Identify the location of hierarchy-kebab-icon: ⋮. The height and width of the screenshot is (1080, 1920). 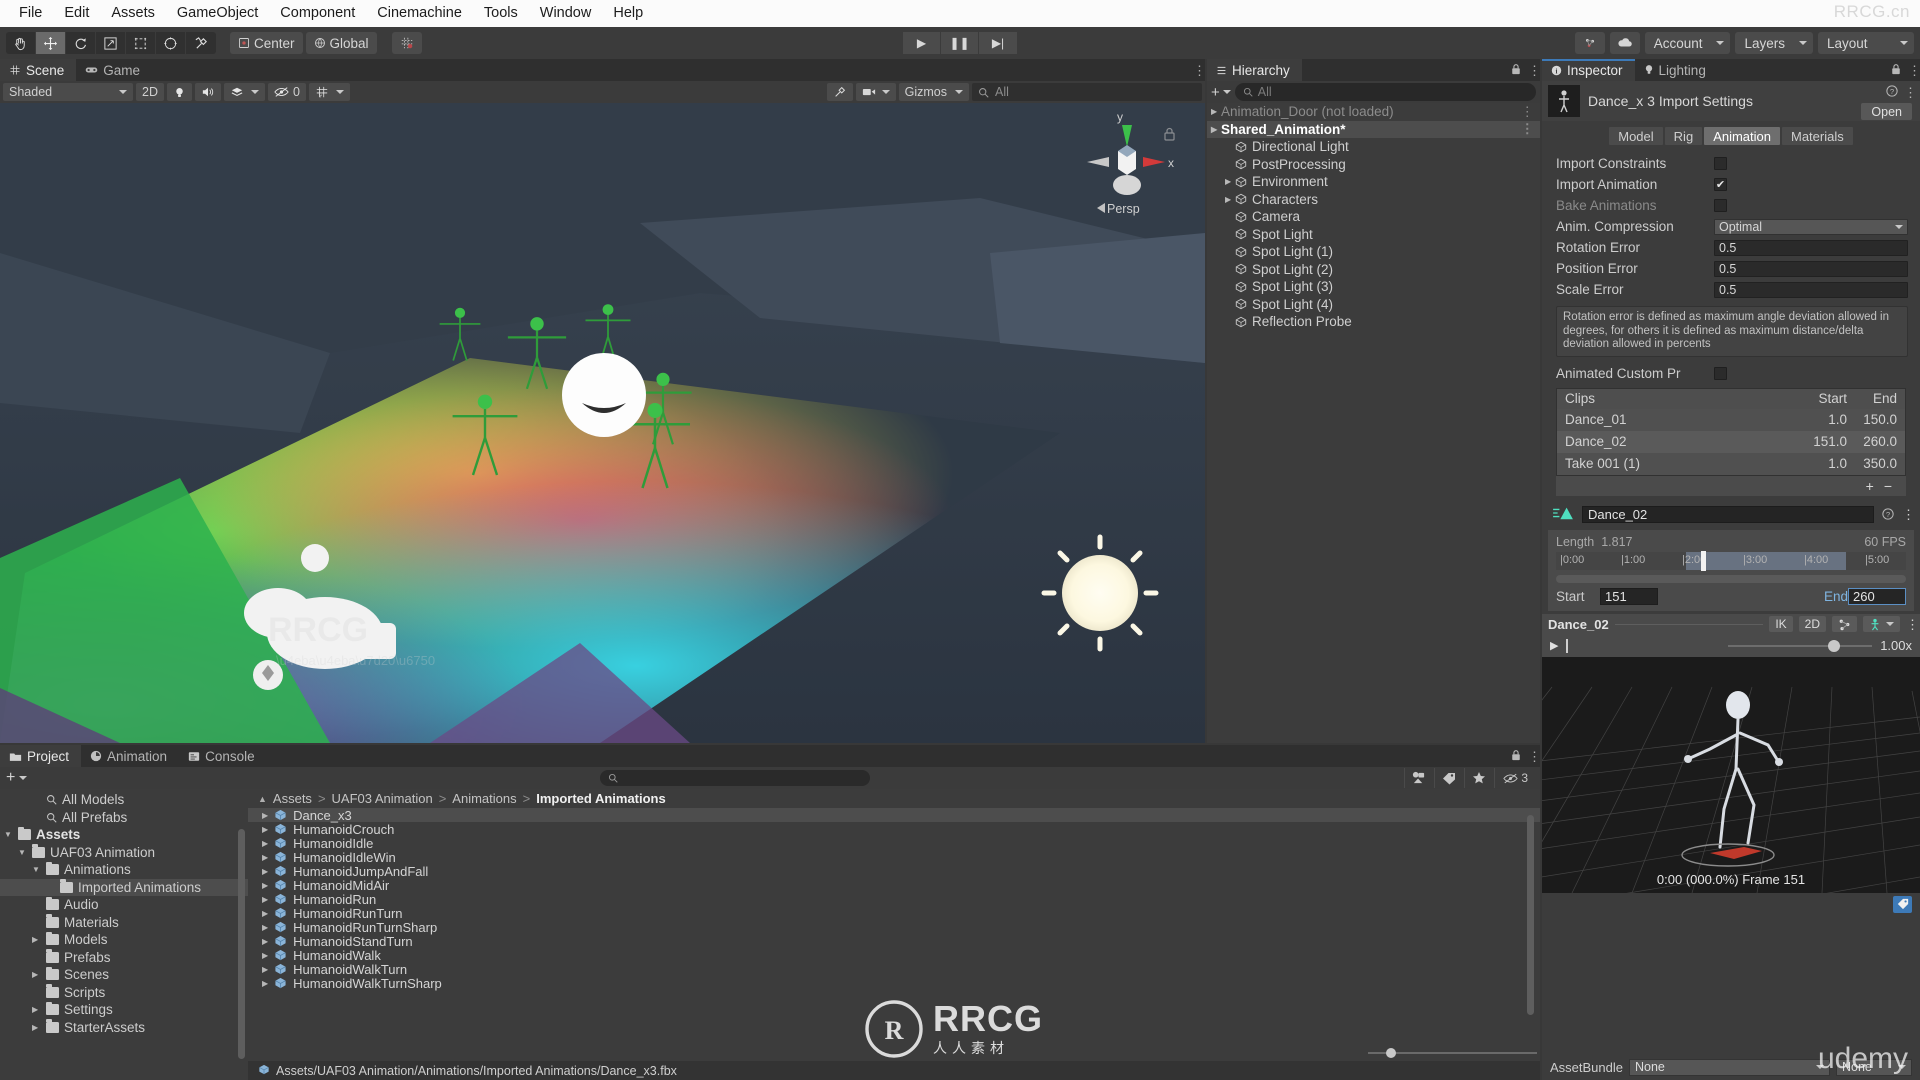
(1534, 70).